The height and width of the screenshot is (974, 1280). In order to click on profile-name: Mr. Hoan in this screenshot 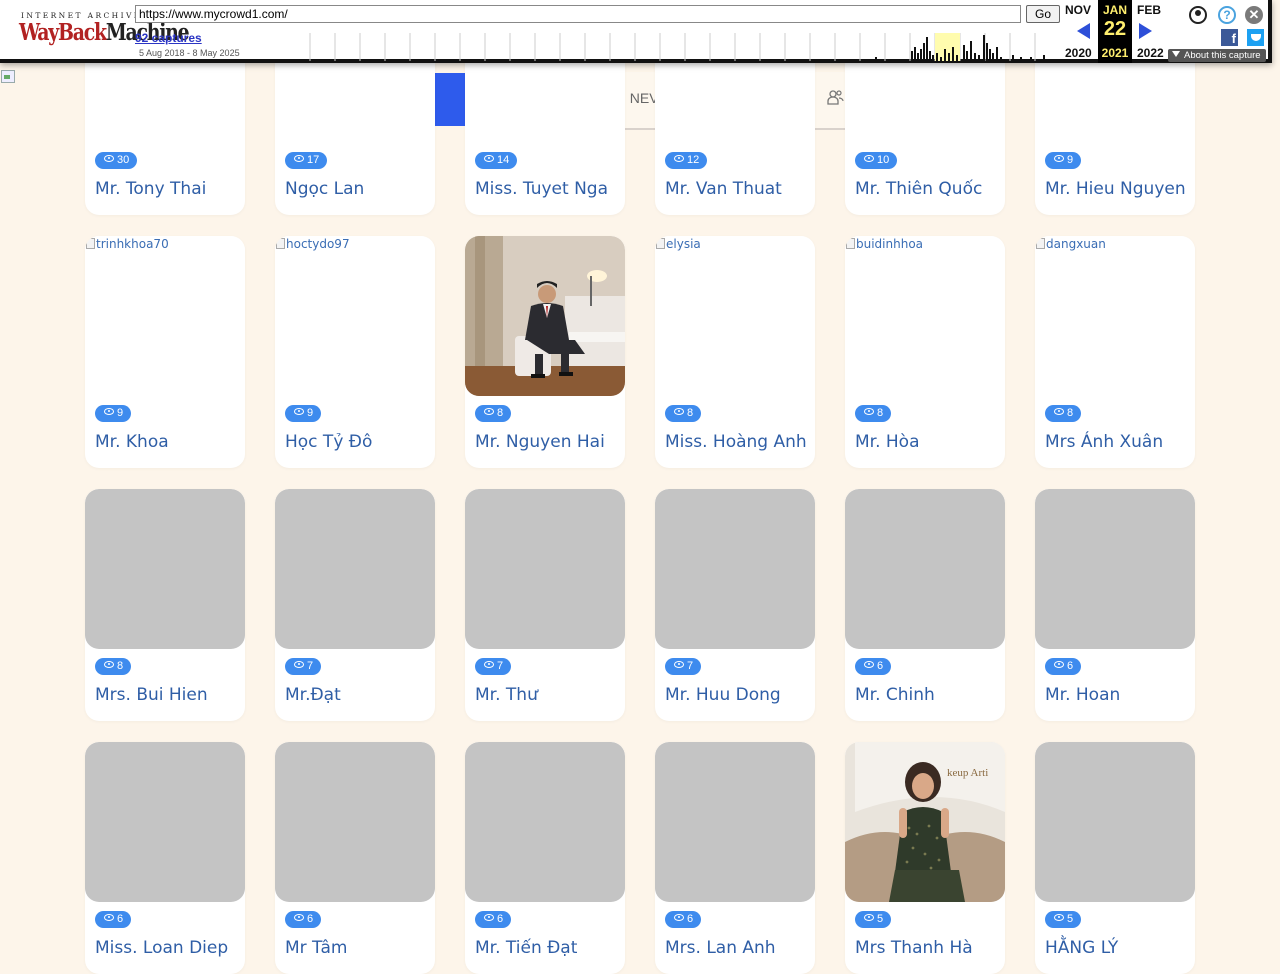, I will do `click(1082, 695)`.